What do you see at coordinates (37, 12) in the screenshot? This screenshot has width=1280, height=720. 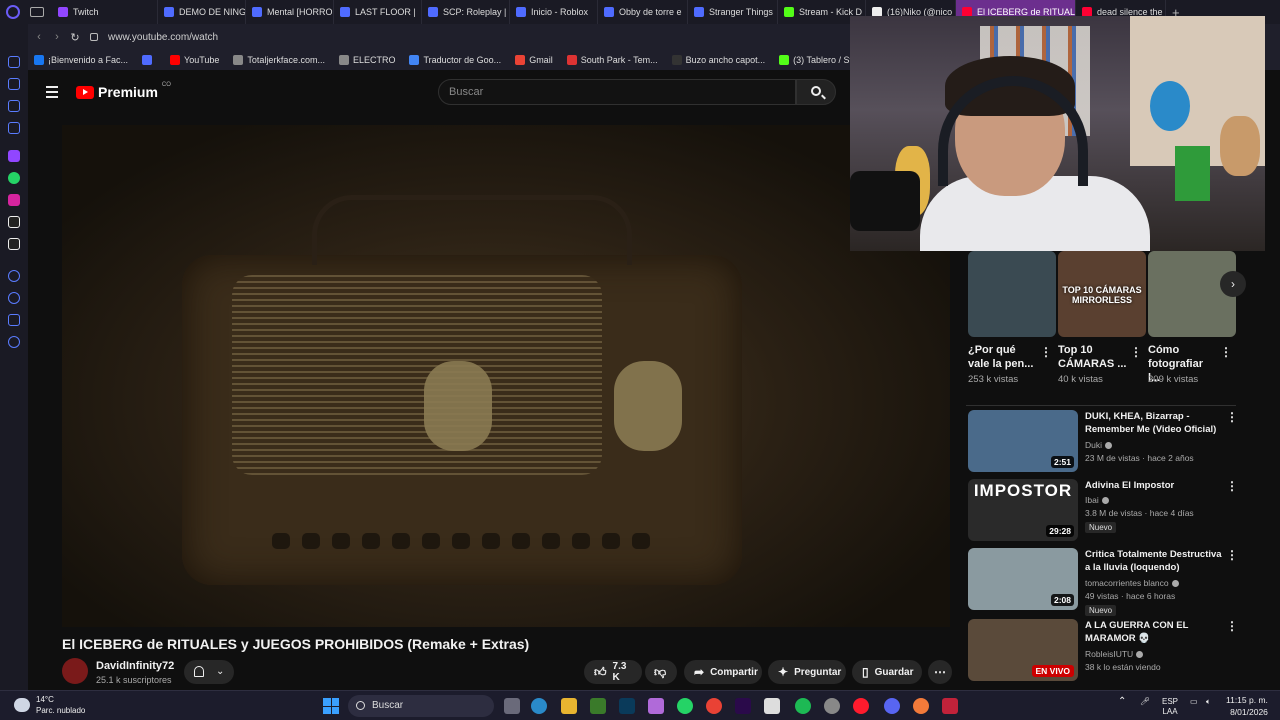 I see `tab-overview-icon` at bounding box center [37, 12].